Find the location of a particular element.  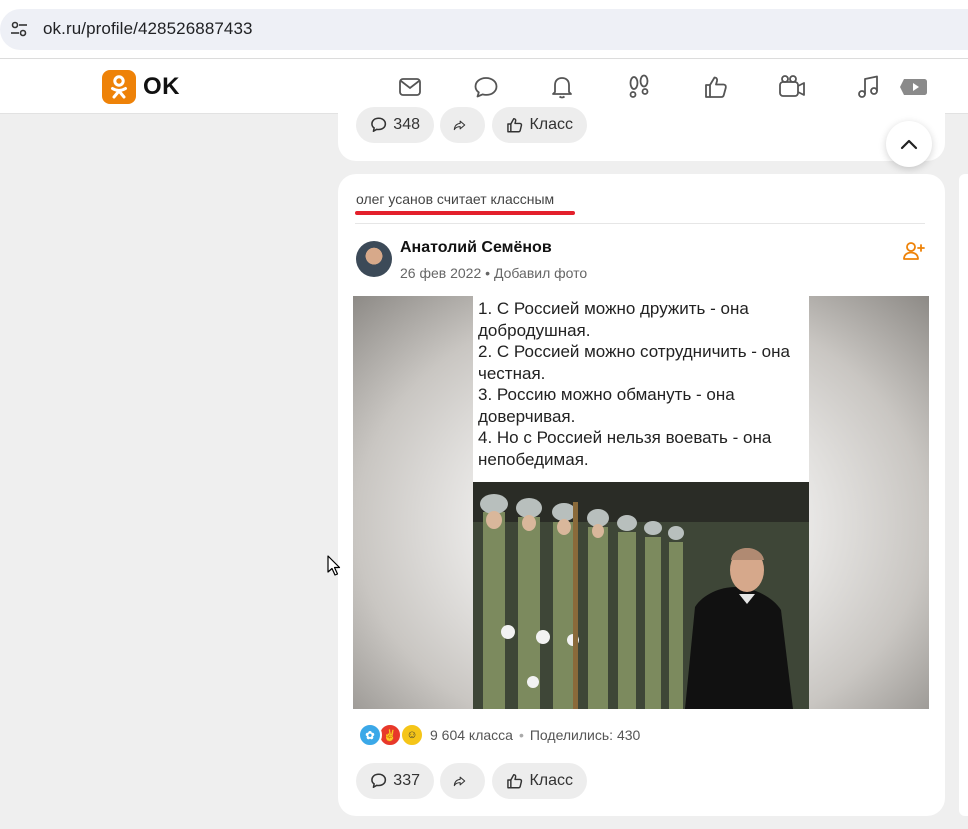

scroll-to-top-button is located at coordinates (909, 144).